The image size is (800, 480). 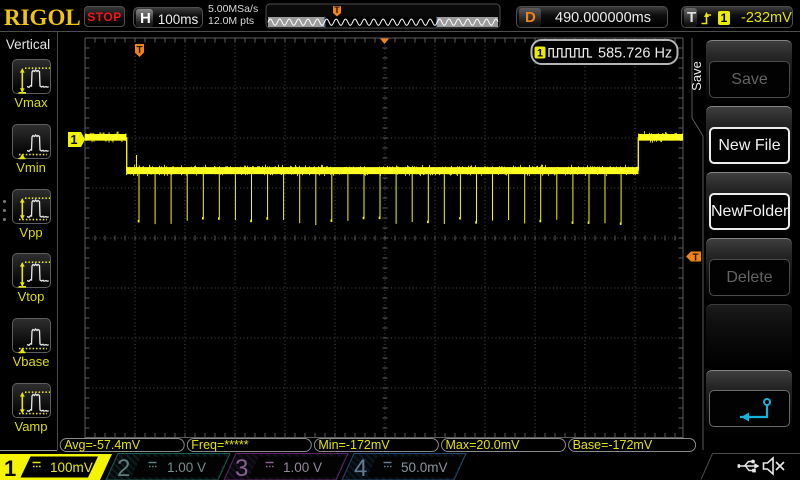 I want to click on svg-text: 585.726 Hz, so click(x=635, y=54).